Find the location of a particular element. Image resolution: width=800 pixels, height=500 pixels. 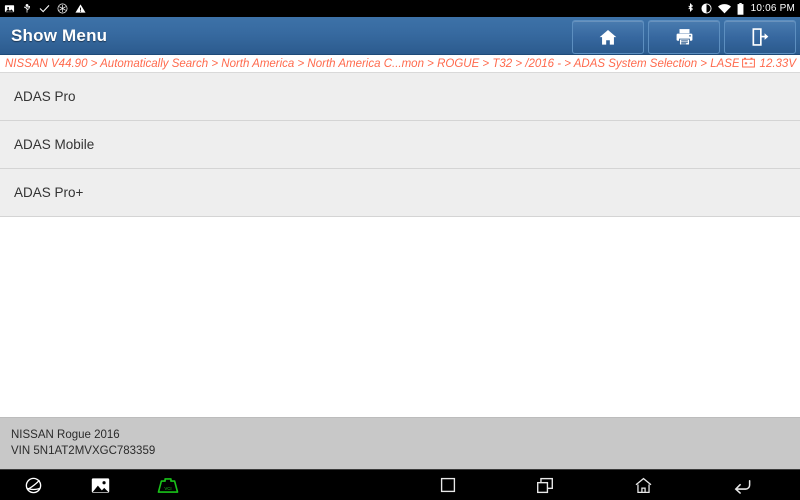

list-item: ADAS Mobile is located at coordinates (400, 145).